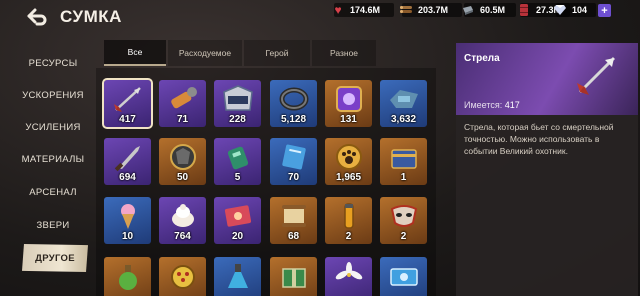  Describe the element at coordinates (127, 99) in the screenshot. I see `arrow-icon` at that location.